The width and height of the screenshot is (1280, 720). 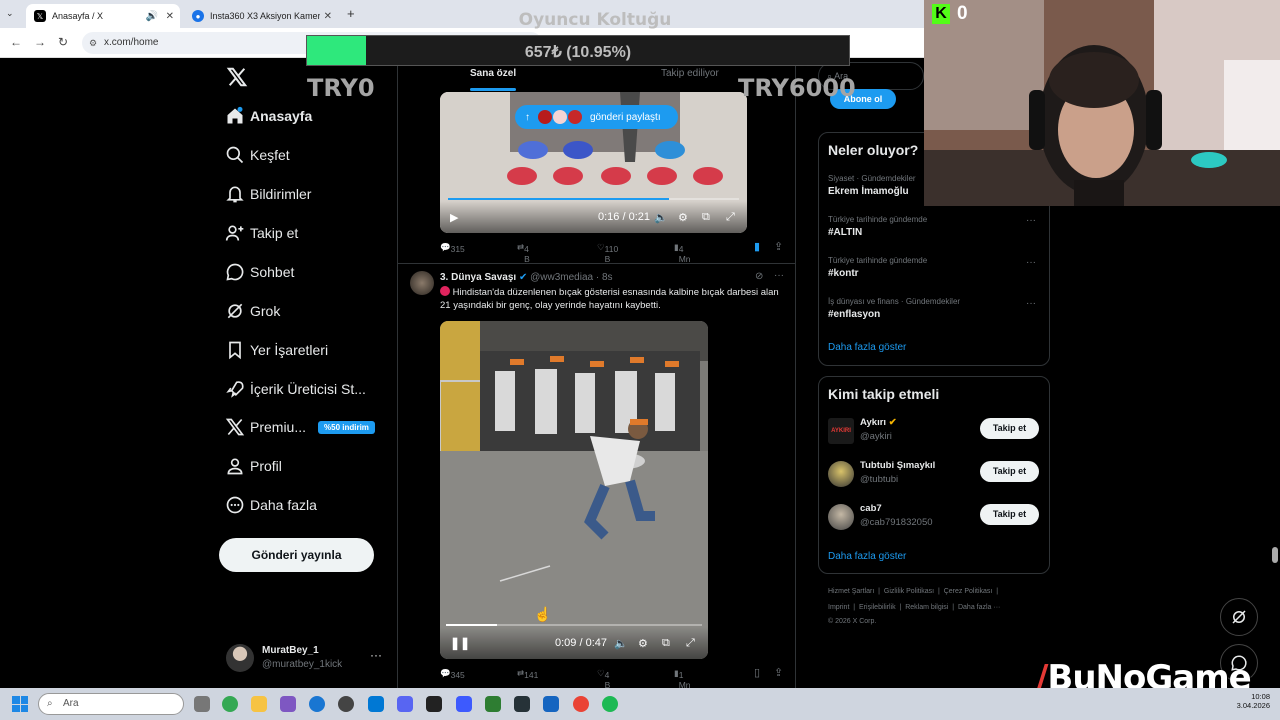 What do you see at coordinates (308, 311) in the screenshot?
I see `sidebar-item-grok: Grok` at bounding box center [308, 311].